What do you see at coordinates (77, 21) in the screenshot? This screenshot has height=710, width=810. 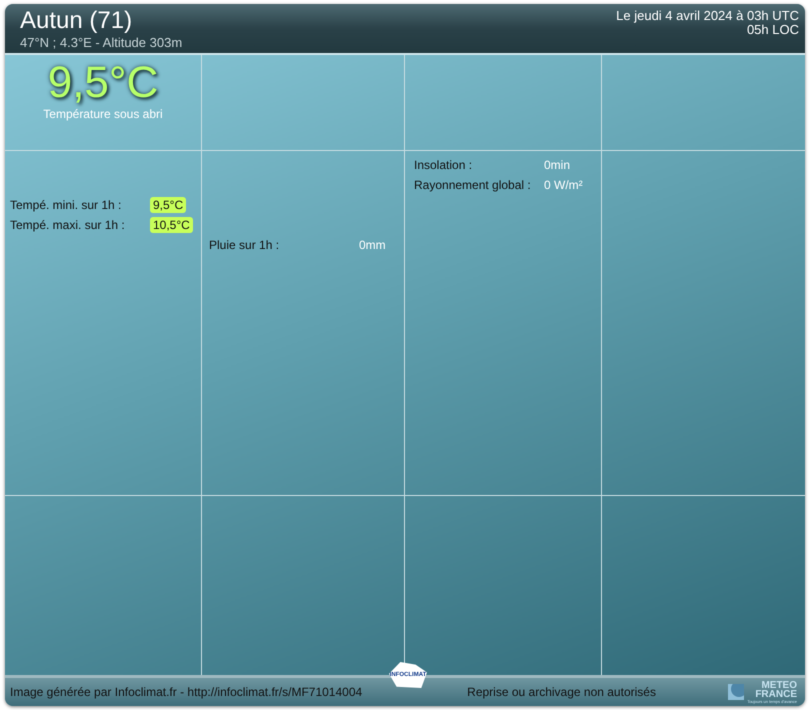 I see `station-title: Autun (71)` at bounding box center [77, 21].